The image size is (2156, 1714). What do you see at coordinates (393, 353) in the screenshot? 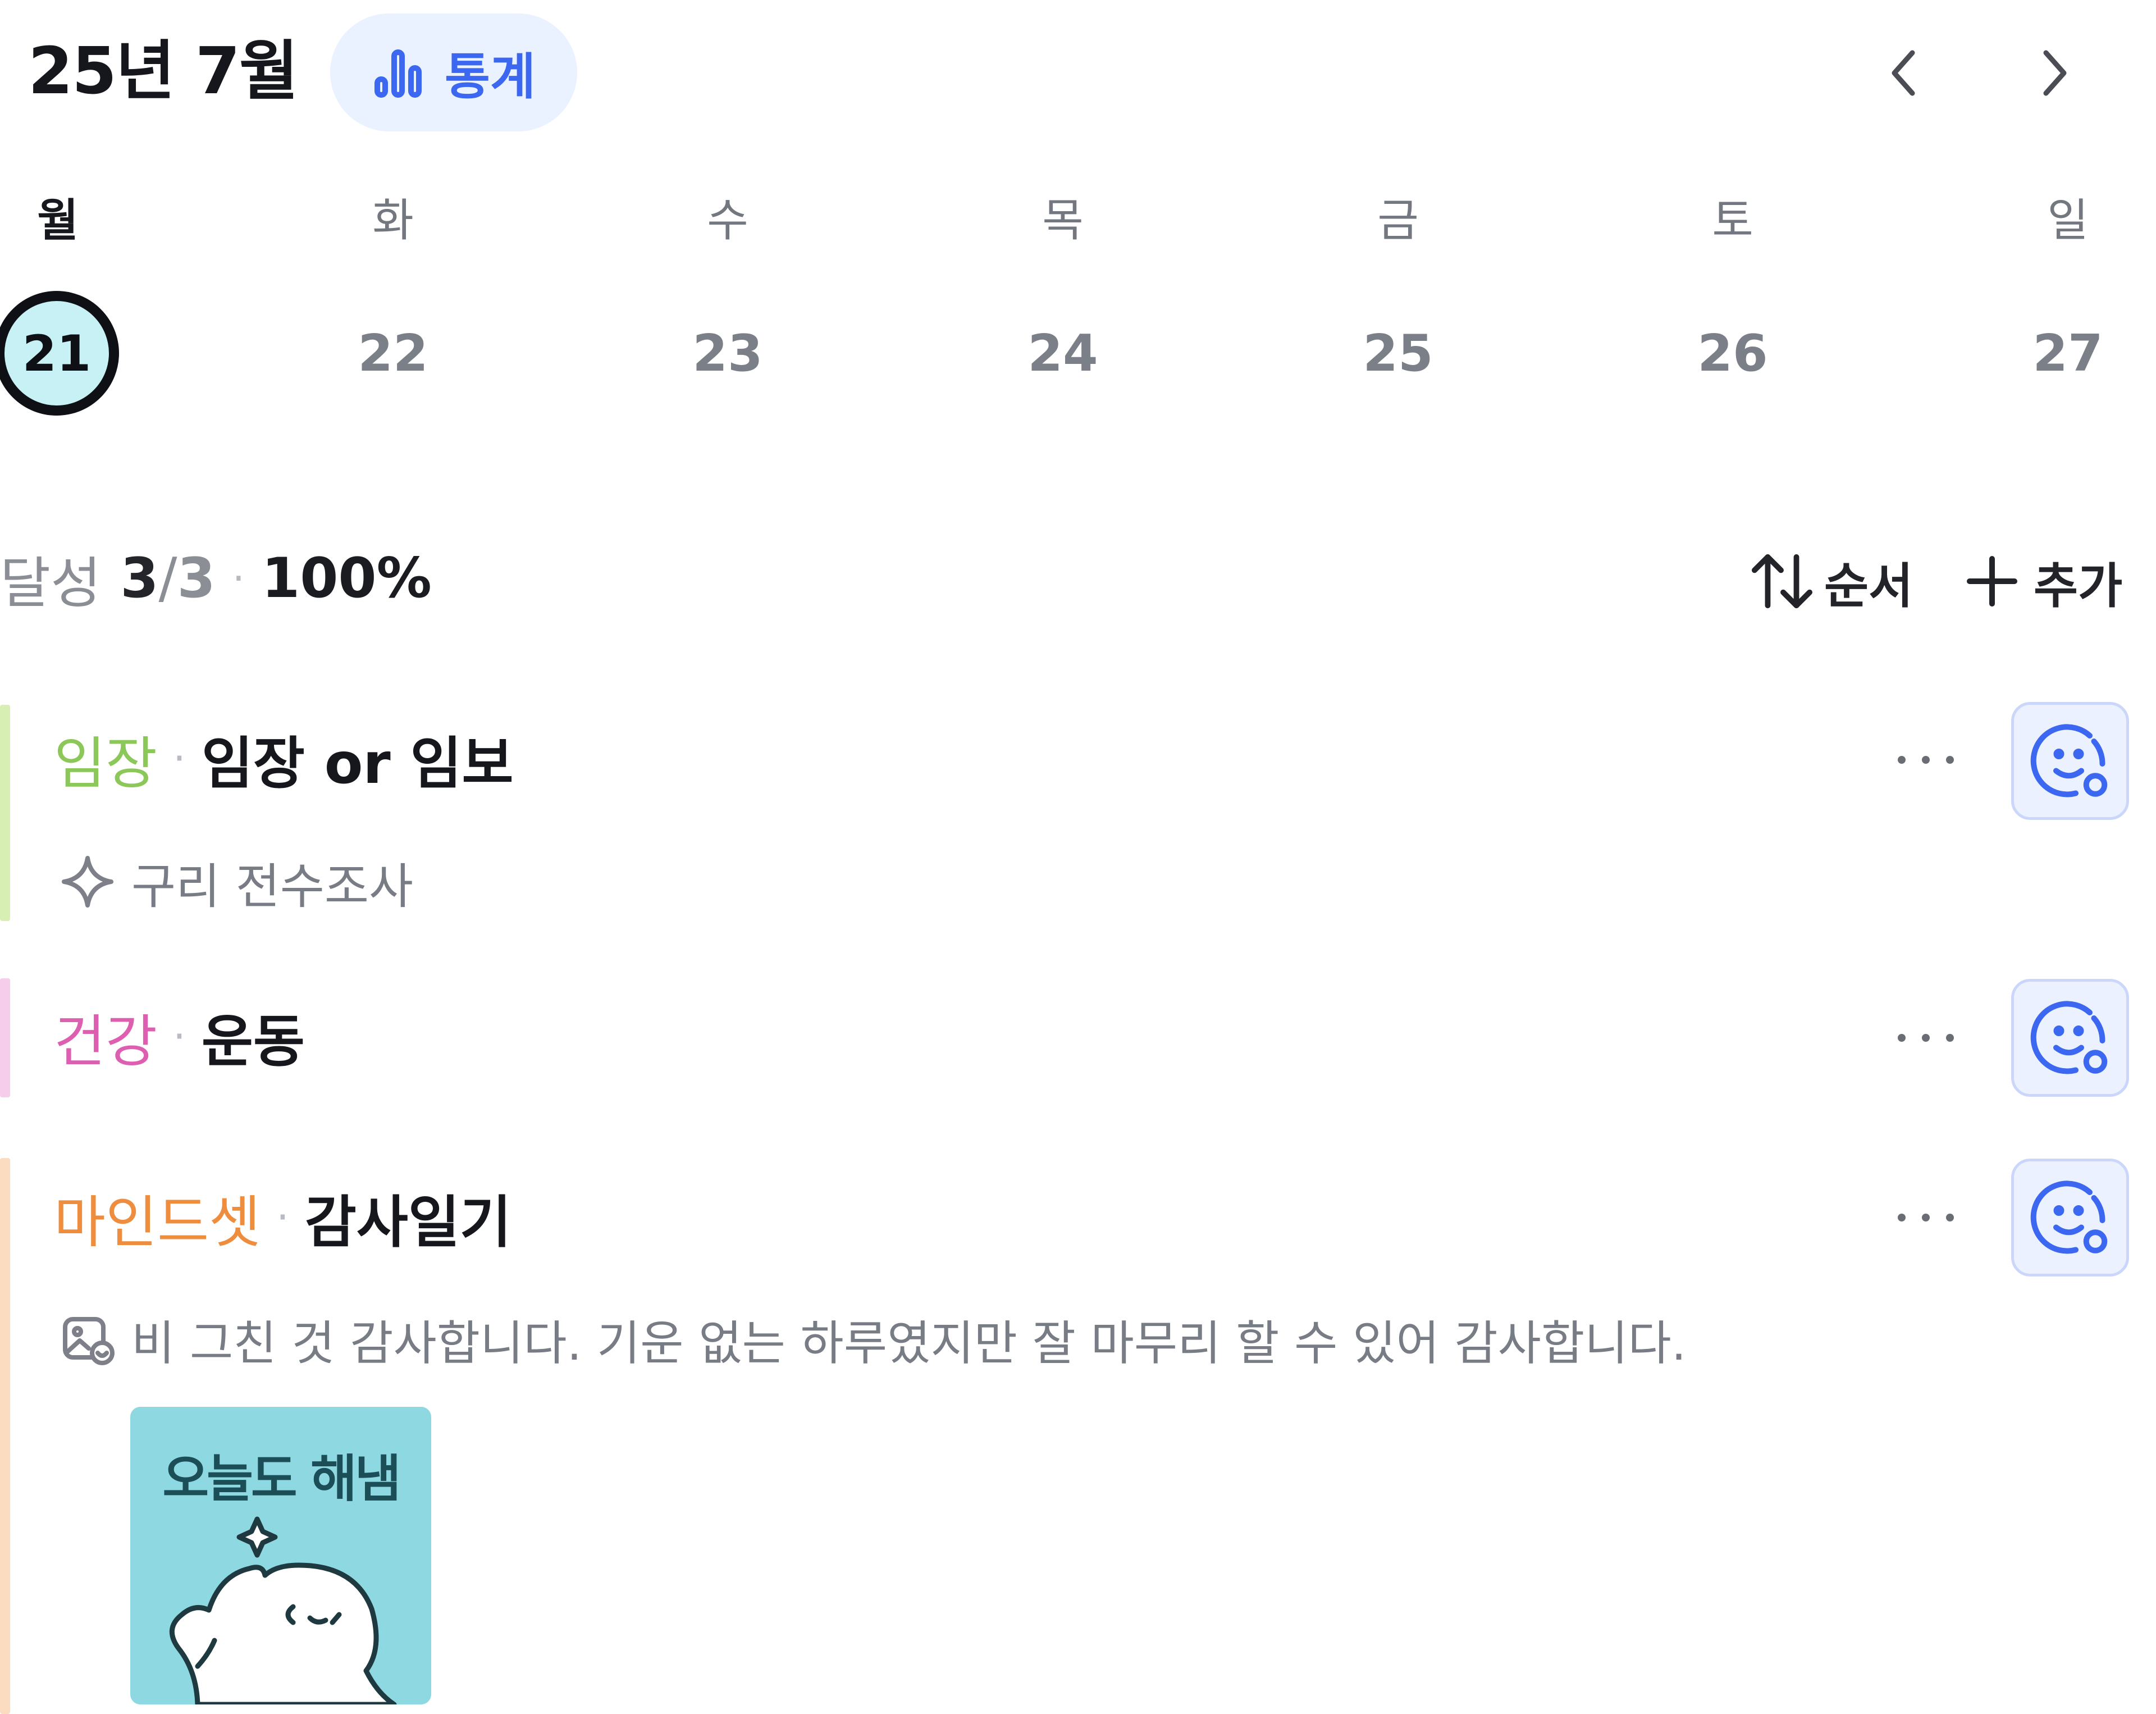
I see `day-22: 22` at bounding box center [393, 353].